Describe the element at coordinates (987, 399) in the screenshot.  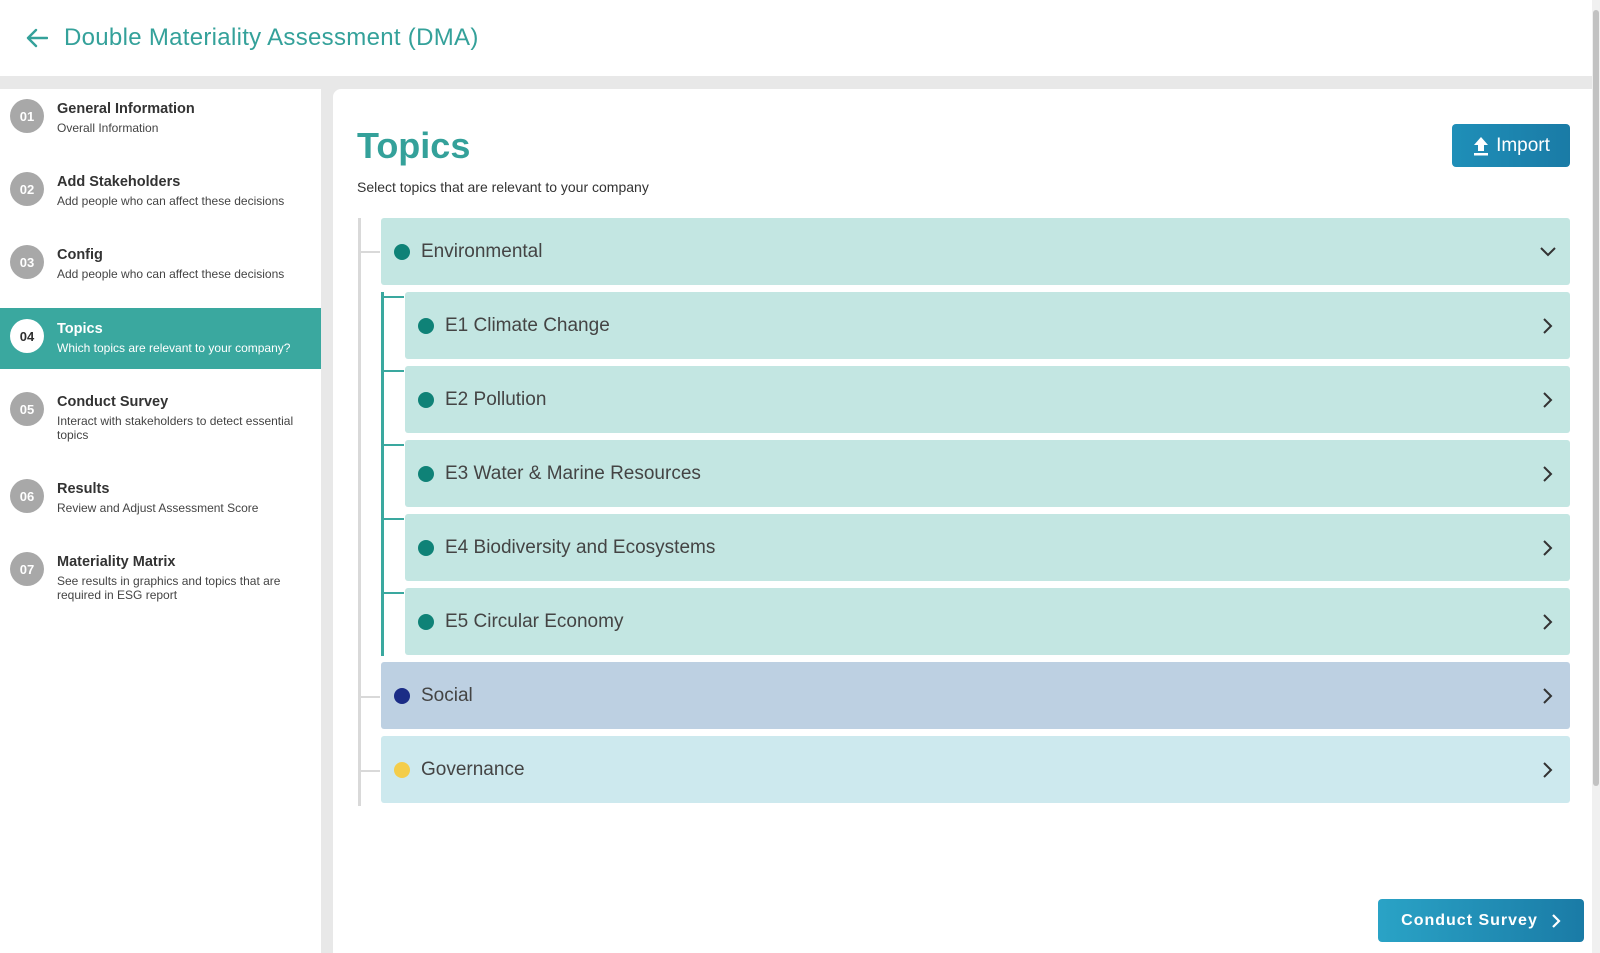
I see `topic-e2-pollution: E2 Pollution` at that location.